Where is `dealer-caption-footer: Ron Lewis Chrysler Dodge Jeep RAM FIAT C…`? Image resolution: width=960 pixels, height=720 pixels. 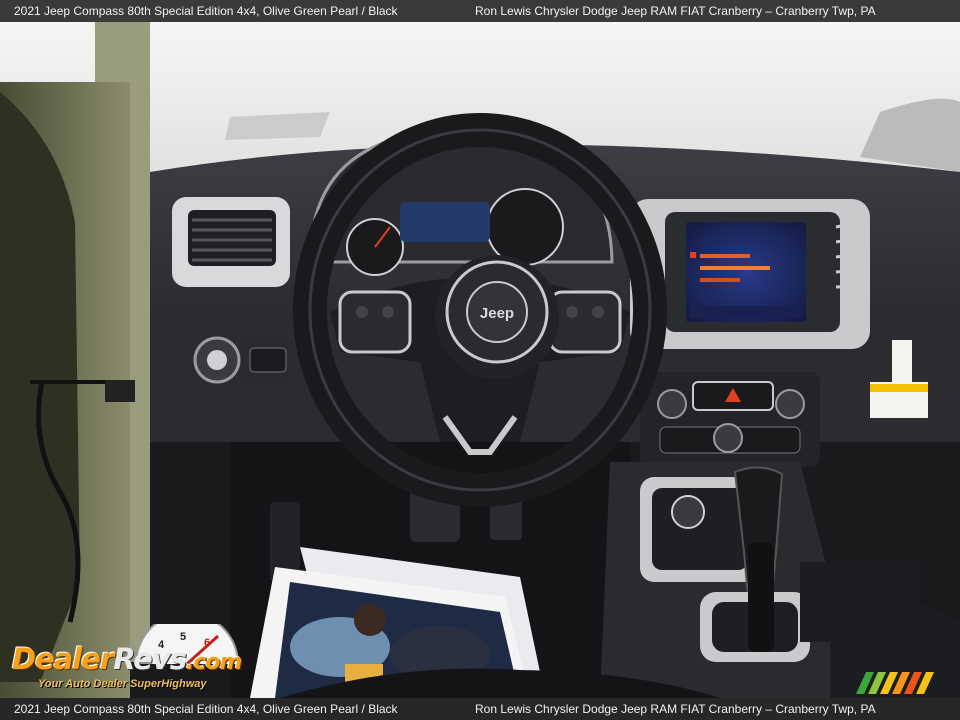 dealer-caption-footer: Ron Lewis Chrysler Dodge Jeep RAM FIAT C… is located at coordinates (675, 709).